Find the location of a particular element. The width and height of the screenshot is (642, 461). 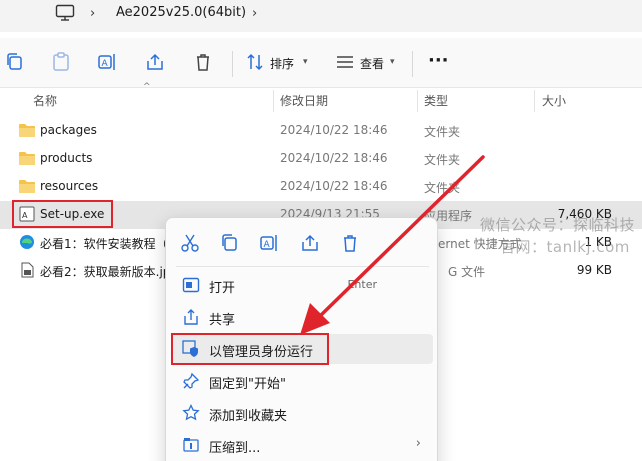

menu-item-pin-to-start: 固定到"开始" is located at coordinates (302, 381).